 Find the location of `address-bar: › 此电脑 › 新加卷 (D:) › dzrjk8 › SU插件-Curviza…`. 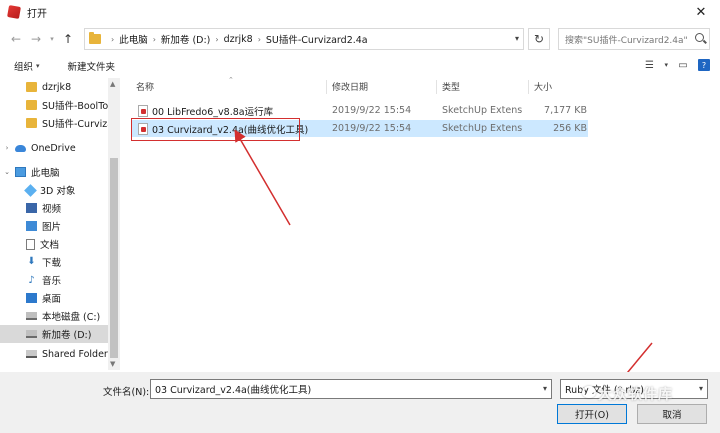

address-bar: › 此电脑 › 新加卷 (D:) › dzrjk8 › SU插件-Curviza… is located at coordinates (304, 39).